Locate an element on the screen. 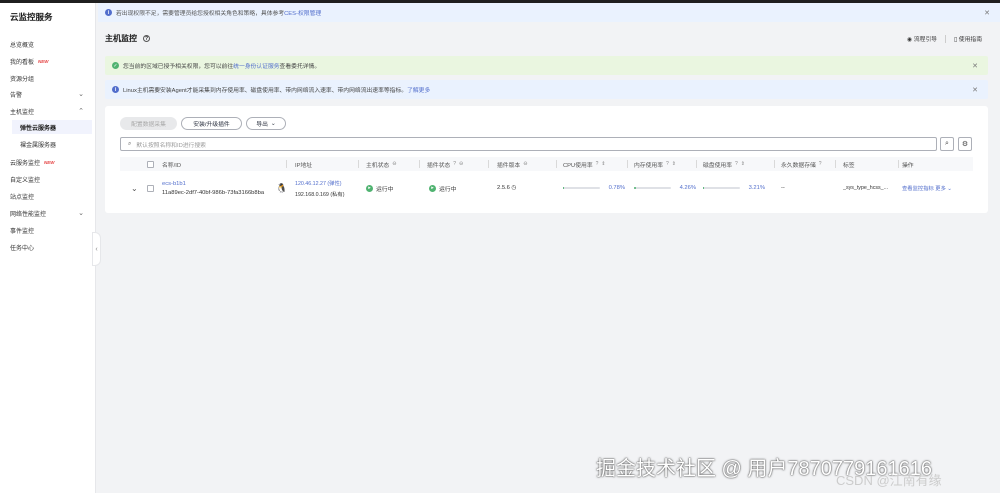 This screenshot has width=1000, height=493. chevron-left-icon: ‹ is located at coordinates (96, 249).